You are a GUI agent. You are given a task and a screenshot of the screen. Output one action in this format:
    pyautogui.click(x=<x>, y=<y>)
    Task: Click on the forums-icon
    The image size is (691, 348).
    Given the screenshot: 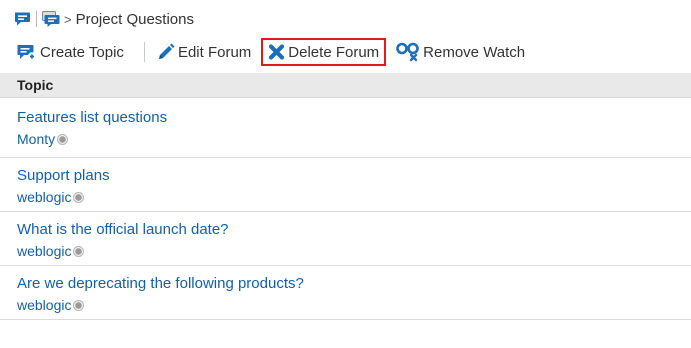 What is the action you would take?
    pyautogui.click(x=51, y=19)
    